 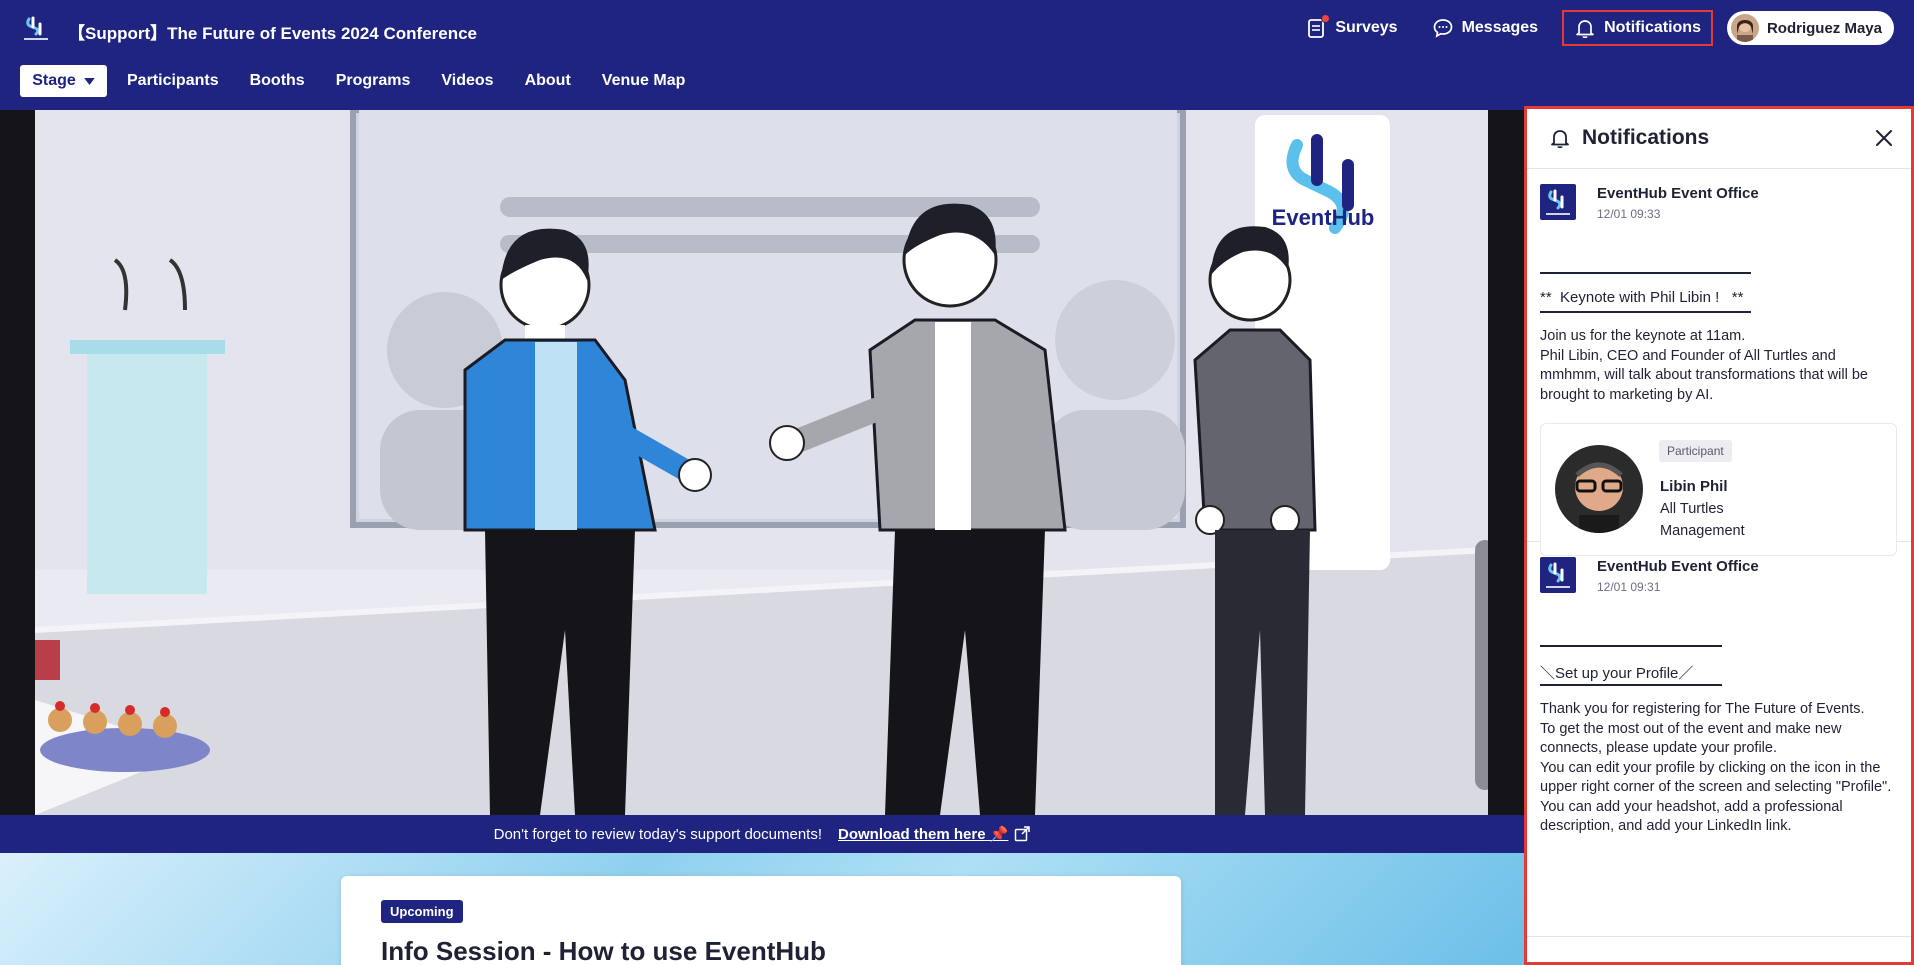 What do you see at coordinates (644, 81) in the screenshot?
I see `nav-item-venue-map: Venue Map` at bounding box center [644, 81].